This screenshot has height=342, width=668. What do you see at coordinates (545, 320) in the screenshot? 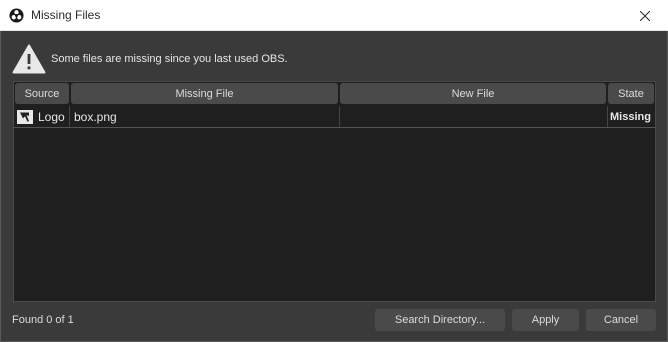
I see `apply-button: Apply` at bounding box center [545, 320].